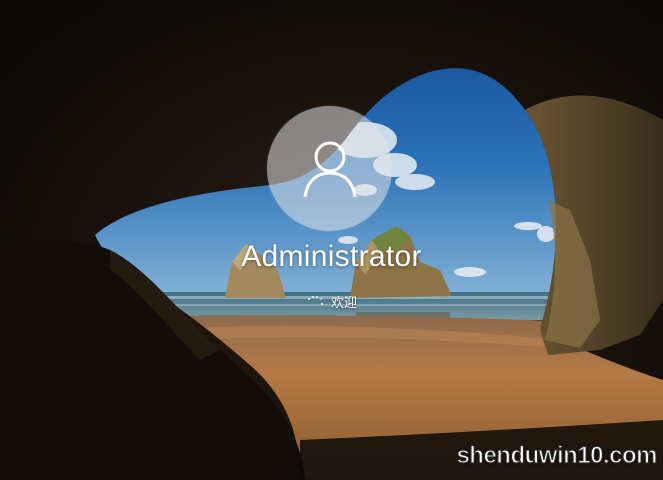  I want to click on loading-dots-icon, so click(316, 302).